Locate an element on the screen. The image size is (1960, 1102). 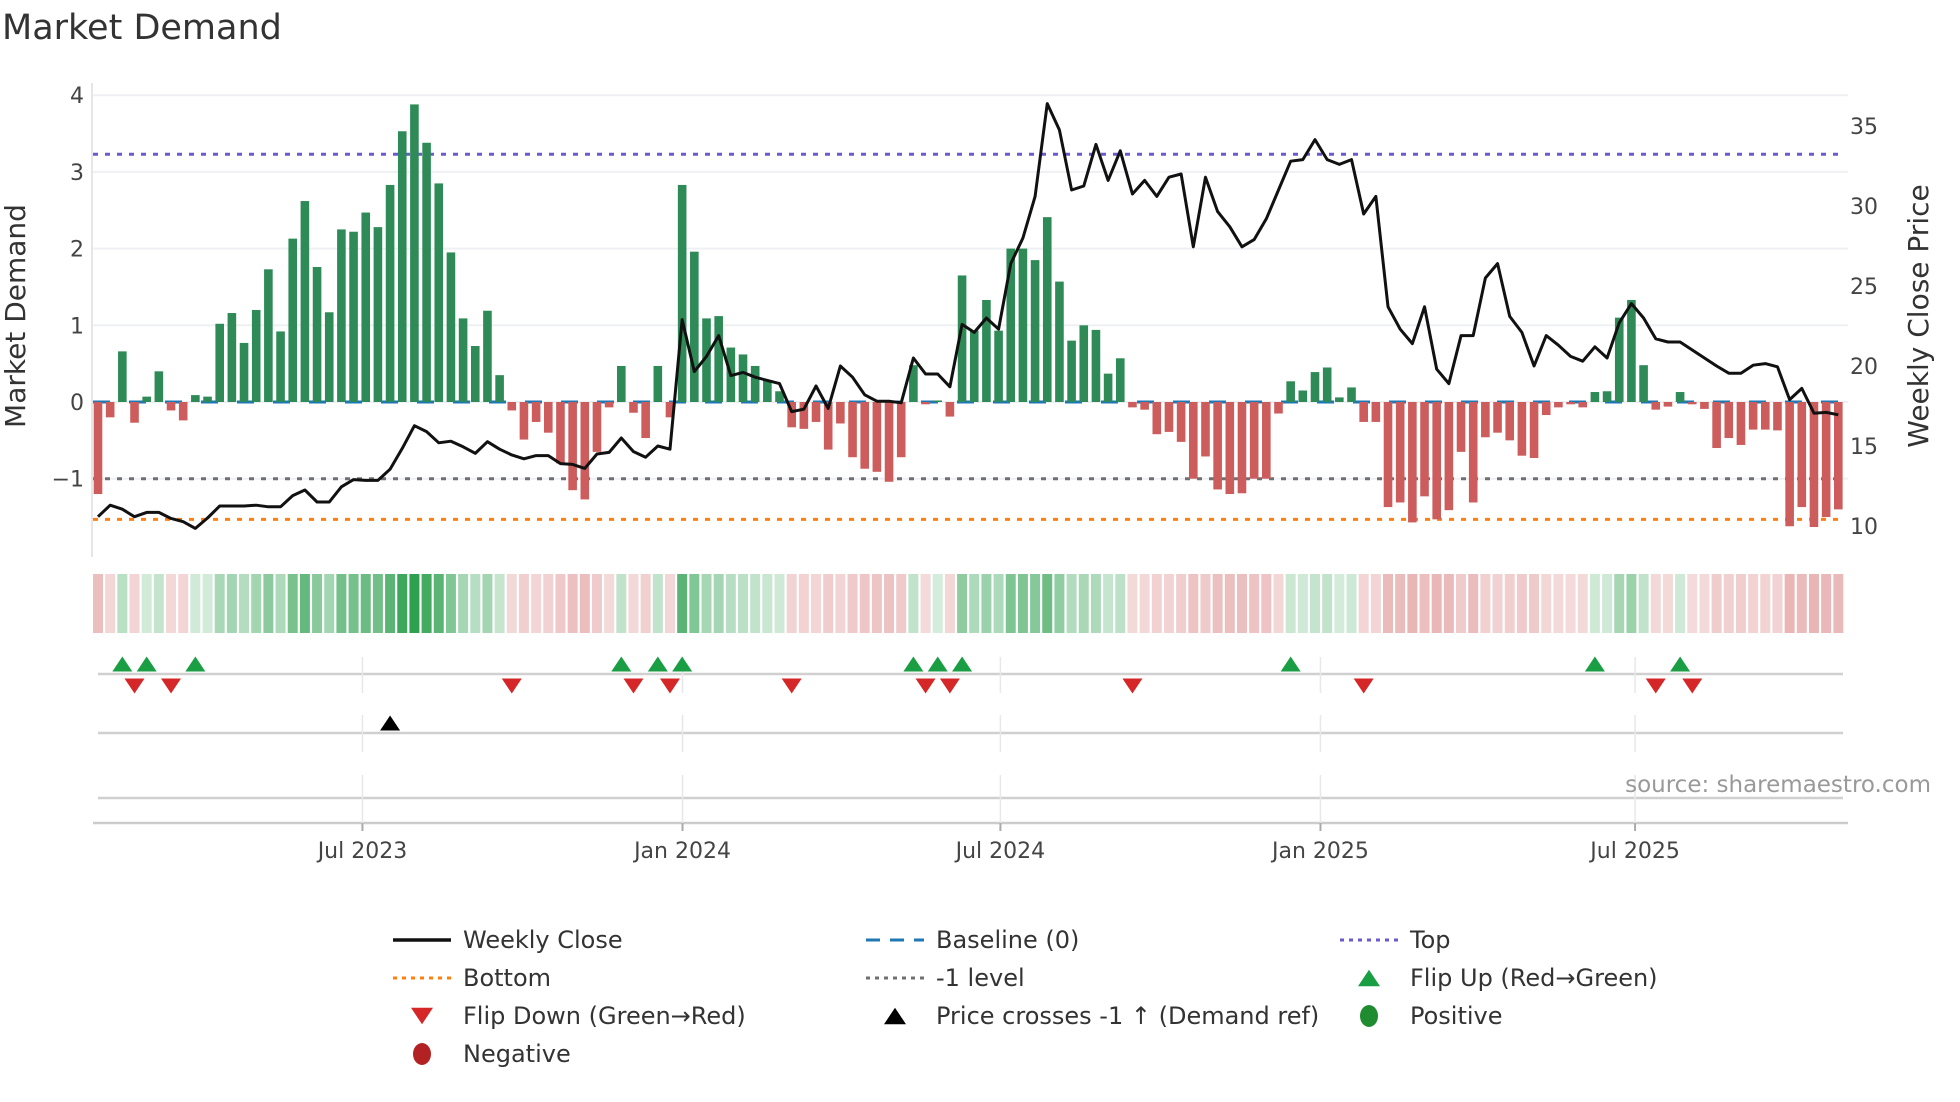
y-tick-label: −1 is located at coordinates (68, 480).